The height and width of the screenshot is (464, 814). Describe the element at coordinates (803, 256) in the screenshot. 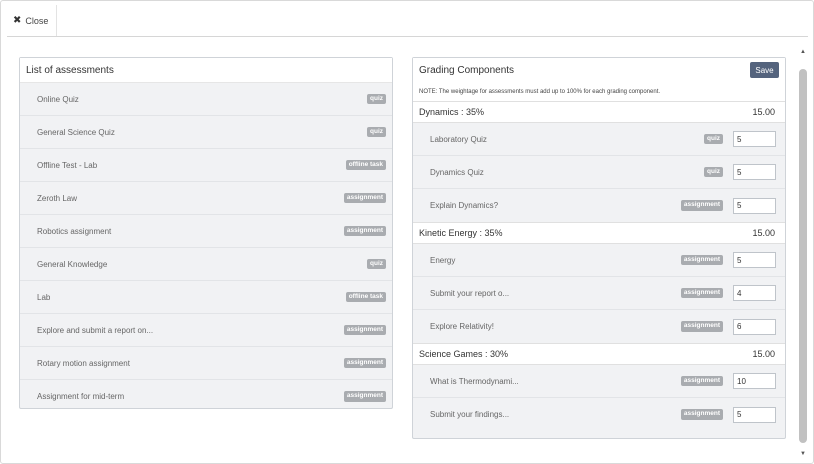

I see `scrollbar-thumb` at that location.